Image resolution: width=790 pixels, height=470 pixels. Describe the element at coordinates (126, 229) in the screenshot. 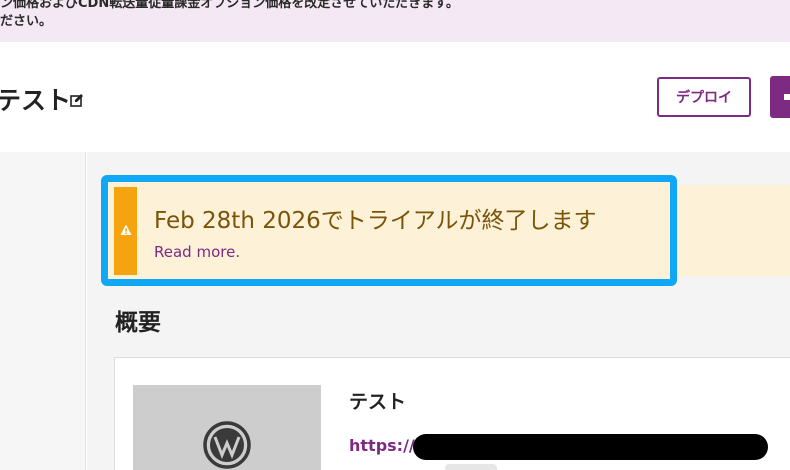

I see `warning-icon` at that location.